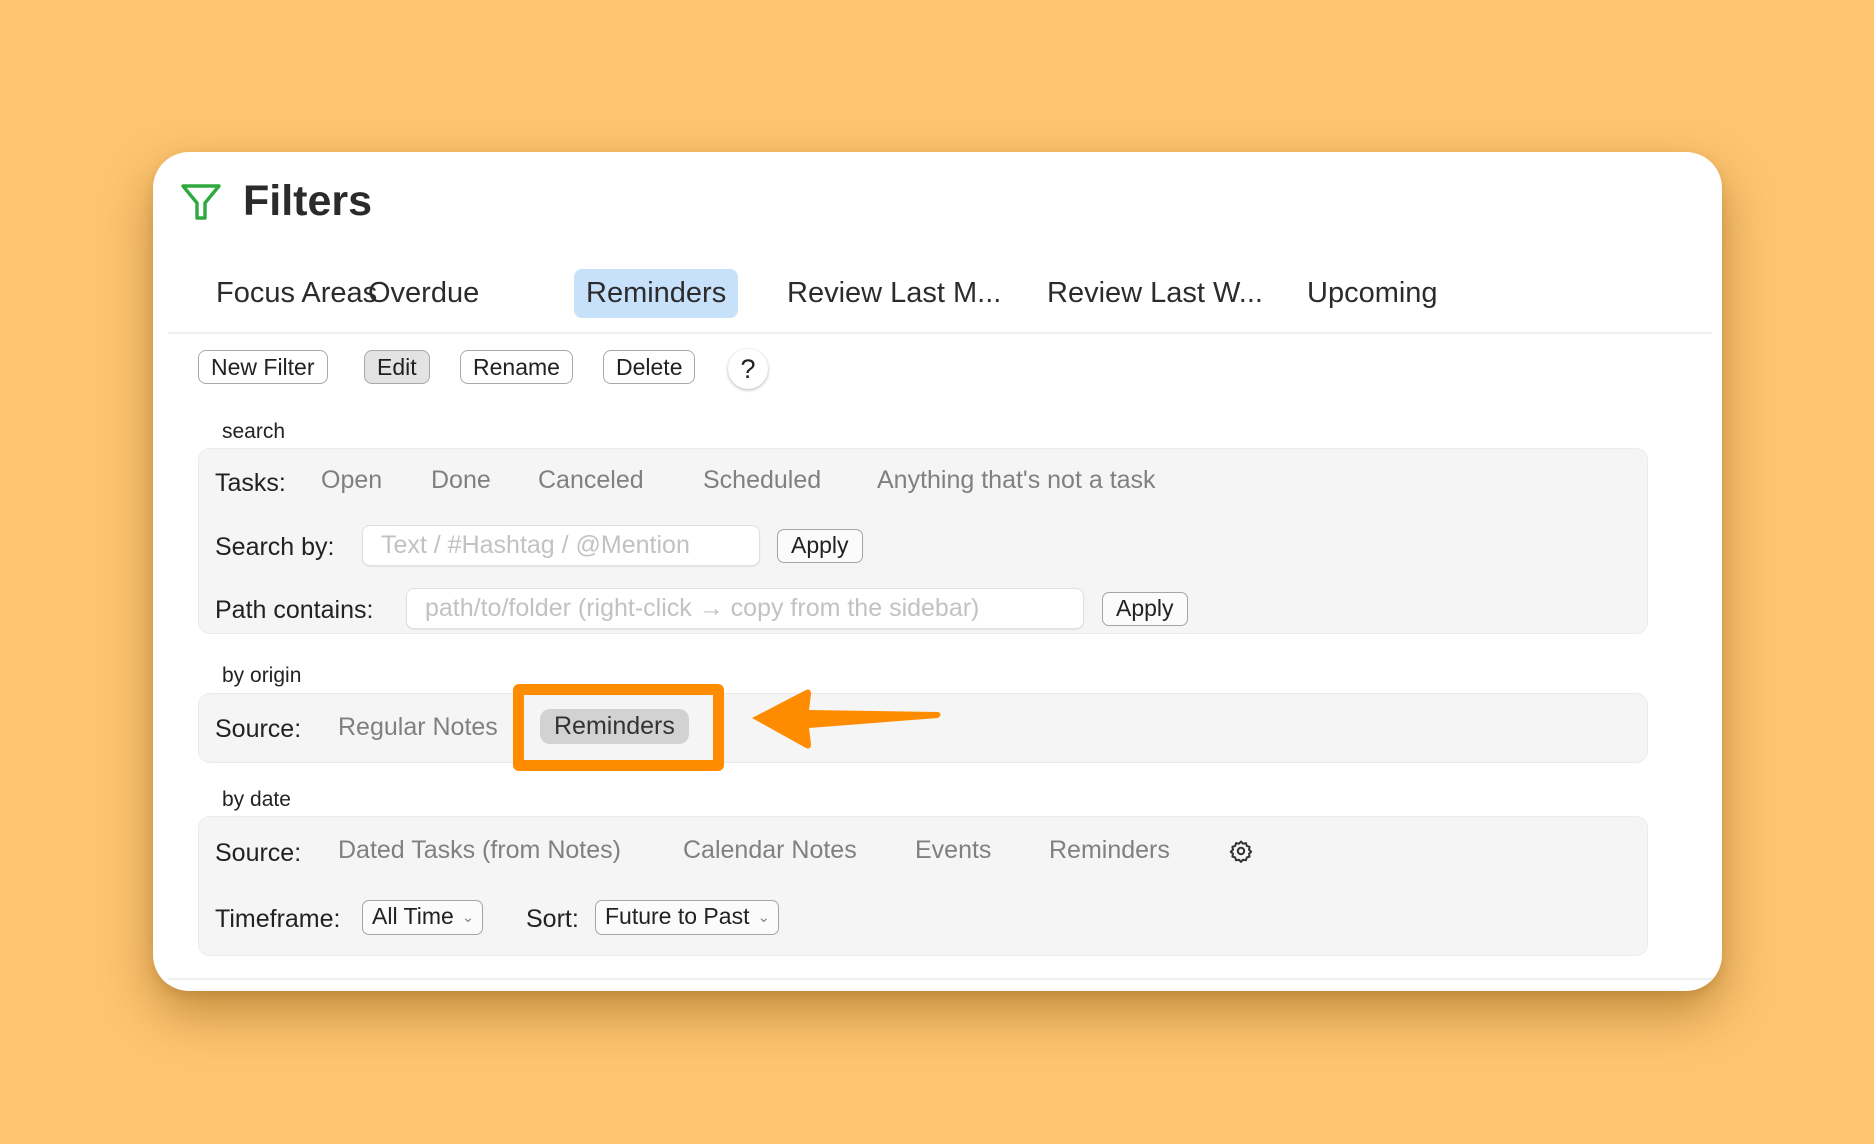 This screenshot has width=1874, height=1144. I want to click on task-option-done: Done, so click(461, 480).